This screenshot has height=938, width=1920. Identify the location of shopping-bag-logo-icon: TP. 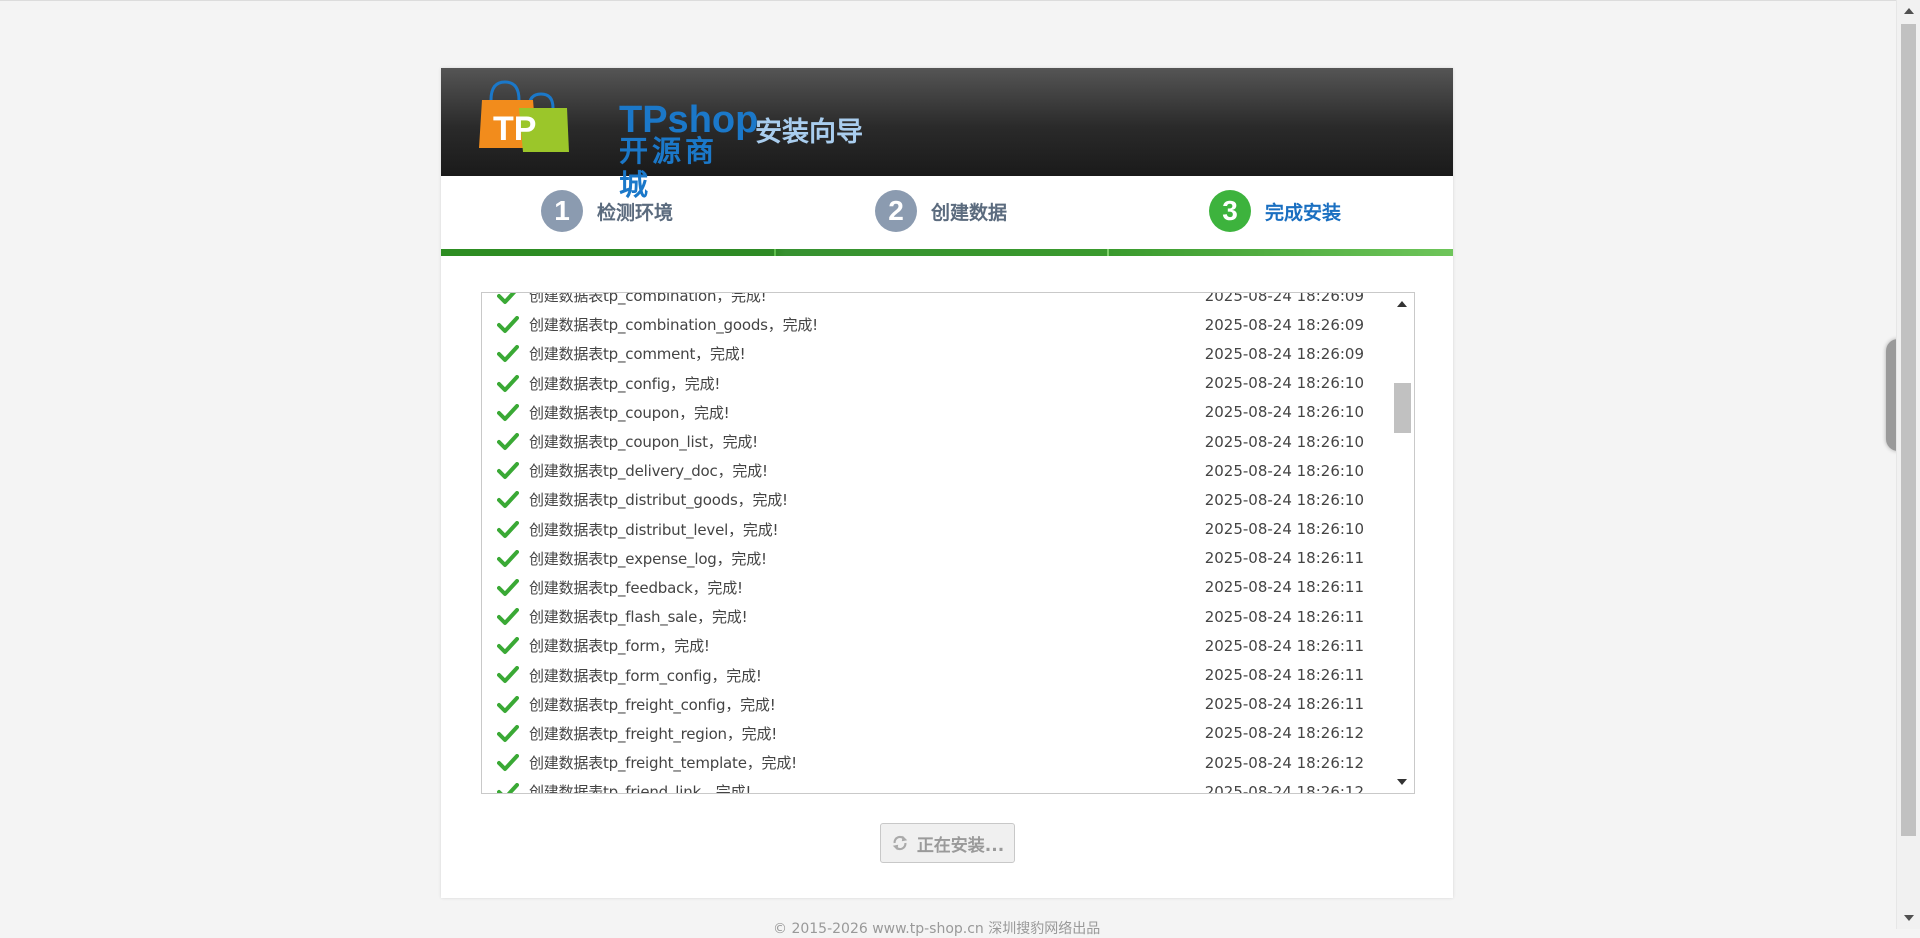
(524, 116).